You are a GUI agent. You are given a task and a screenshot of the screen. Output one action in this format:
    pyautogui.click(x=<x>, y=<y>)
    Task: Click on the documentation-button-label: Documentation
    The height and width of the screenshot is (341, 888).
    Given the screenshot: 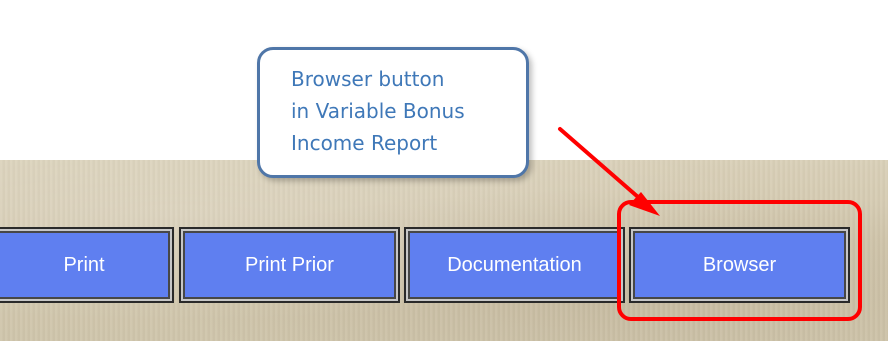 What is the action you would take?
    pyautogui.click(x=514, y=264)
    